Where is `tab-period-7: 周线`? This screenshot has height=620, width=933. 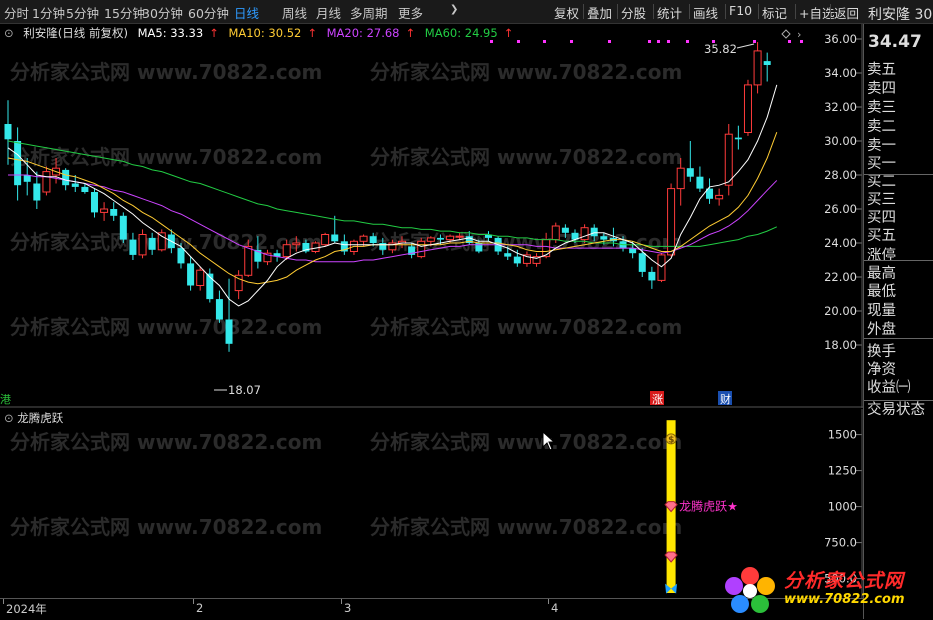 tab-period-7: 周线 is located at coordinates (294, 12).